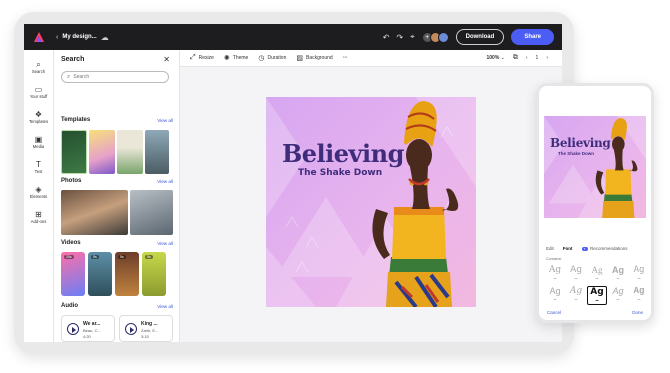  What do you see at coordinates (412, 37) in the screenshot?
I see `location-pin-icon: ⌖` at bounding box center [412, 37].